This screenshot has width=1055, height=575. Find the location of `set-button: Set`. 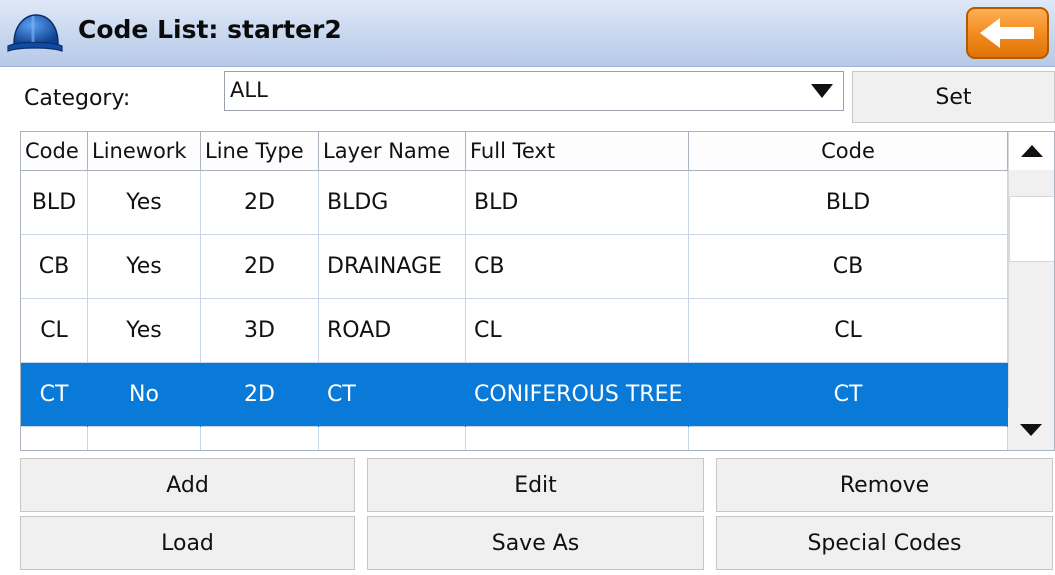

set-button: Set is located at coordinates (953, 97).